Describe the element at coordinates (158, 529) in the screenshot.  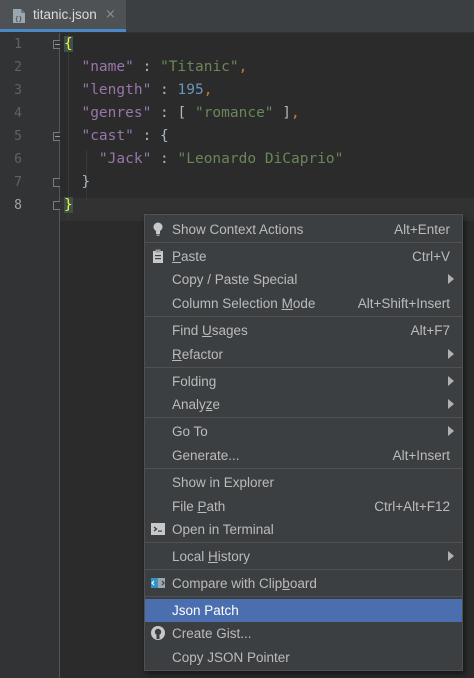
I see `terminal-icon` at that location.